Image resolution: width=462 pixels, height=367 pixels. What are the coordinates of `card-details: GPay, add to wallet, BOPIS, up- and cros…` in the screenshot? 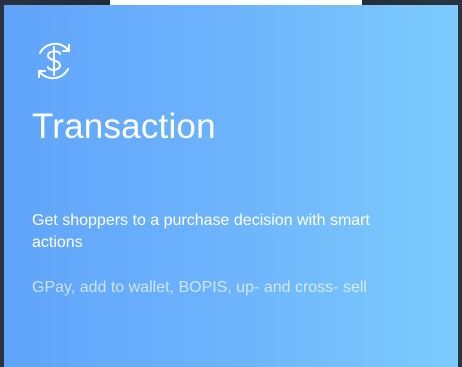 It's located at (199, 287).